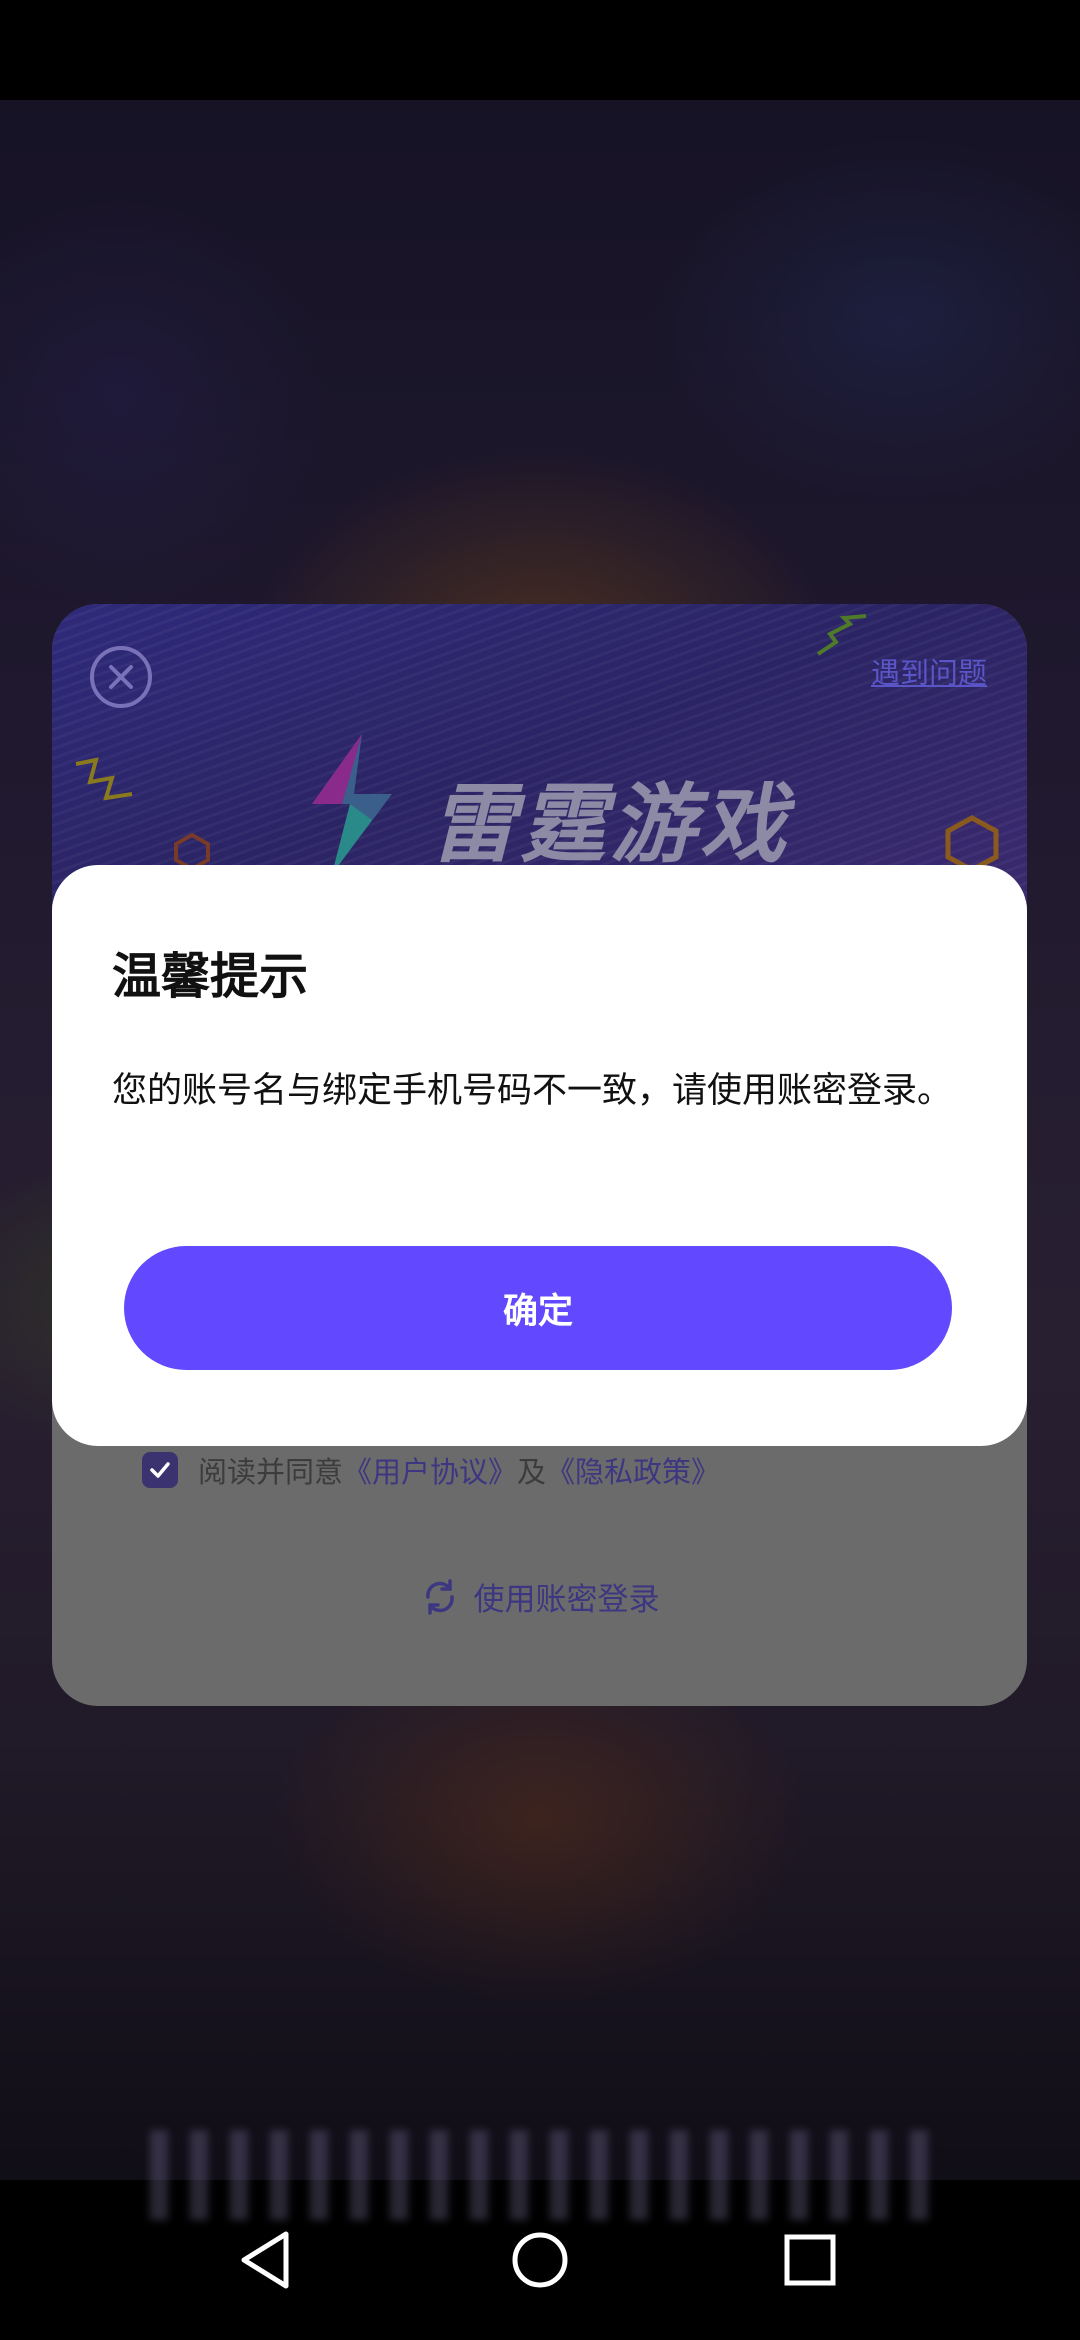  I want to click on brand-logo-text: 雷霆游戏, so click(610, 825).